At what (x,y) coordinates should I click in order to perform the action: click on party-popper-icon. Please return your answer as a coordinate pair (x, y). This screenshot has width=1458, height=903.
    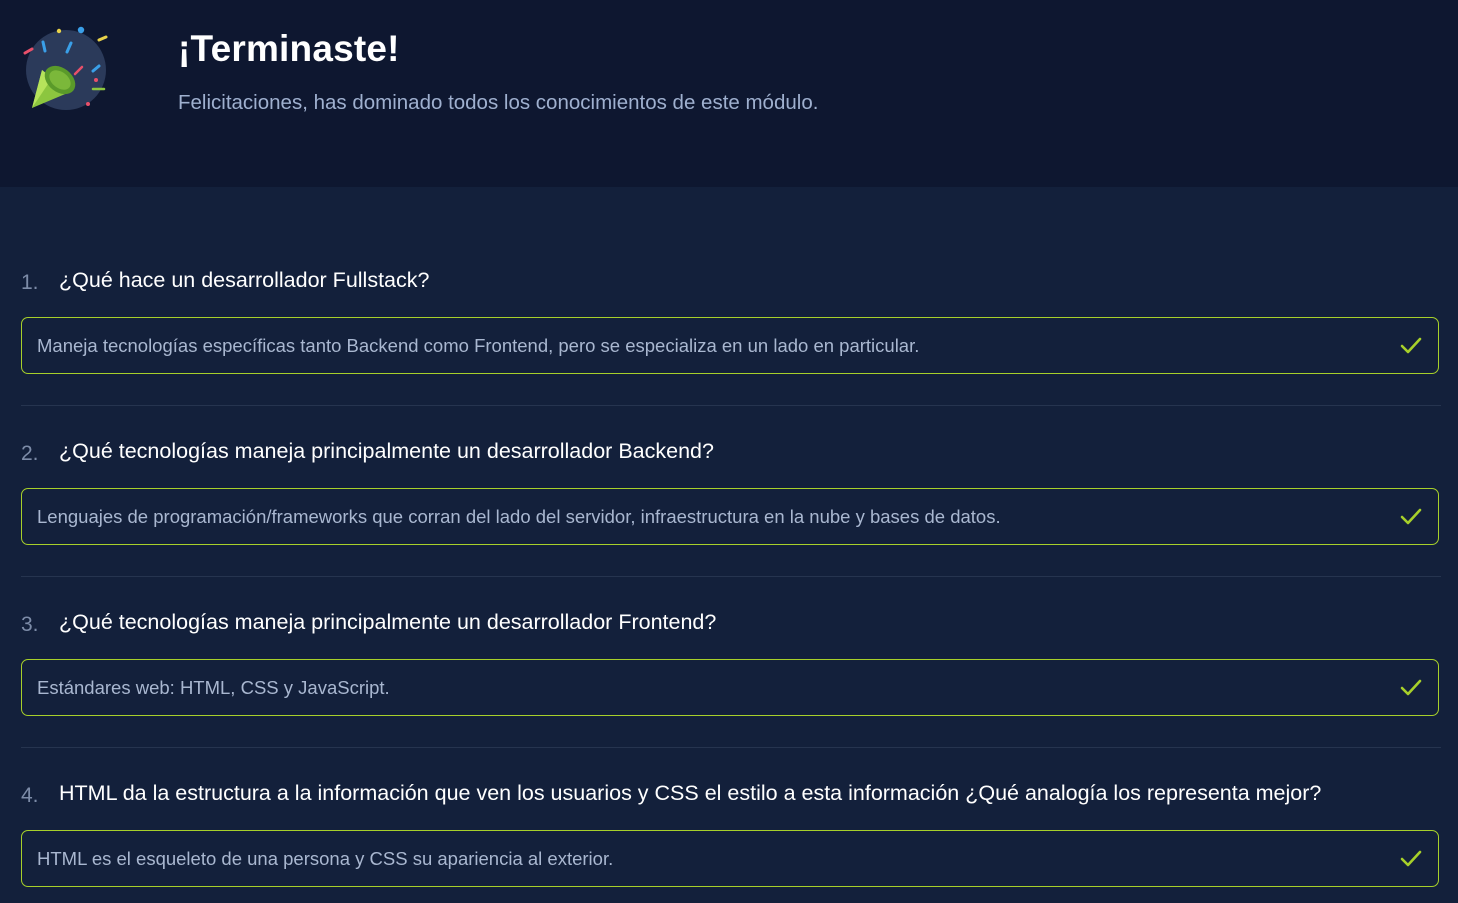
    Looking at the image, I should click on (65, 68).